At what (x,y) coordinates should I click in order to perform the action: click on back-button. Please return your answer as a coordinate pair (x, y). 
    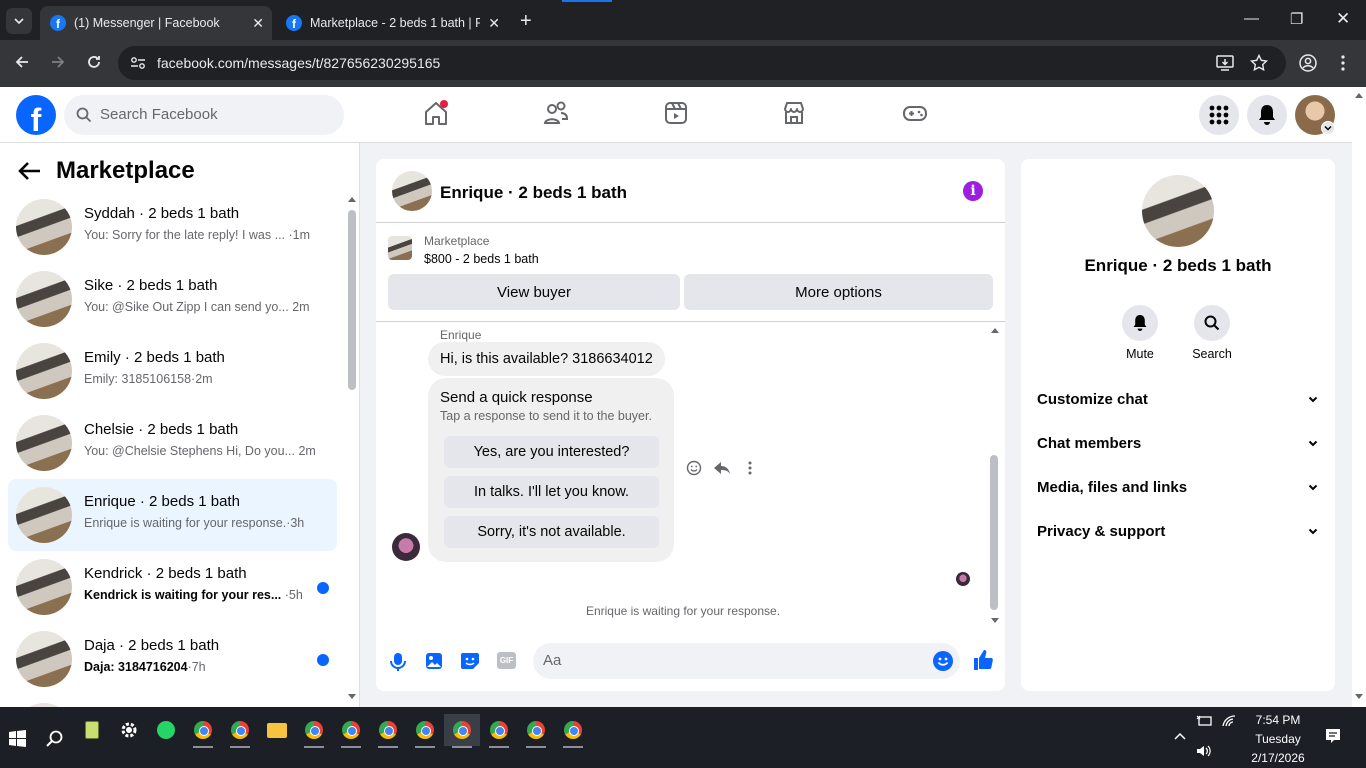
    Looking at the image, I should click on (22, 62).